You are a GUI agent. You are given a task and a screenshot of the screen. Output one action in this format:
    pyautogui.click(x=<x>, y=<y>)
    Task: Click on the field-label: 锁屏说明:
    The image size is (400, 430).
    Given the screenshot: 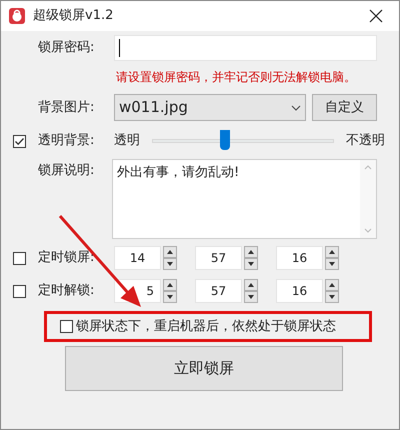 What is the action you would take?
    pyautogui.click(x=66, y=171)
    